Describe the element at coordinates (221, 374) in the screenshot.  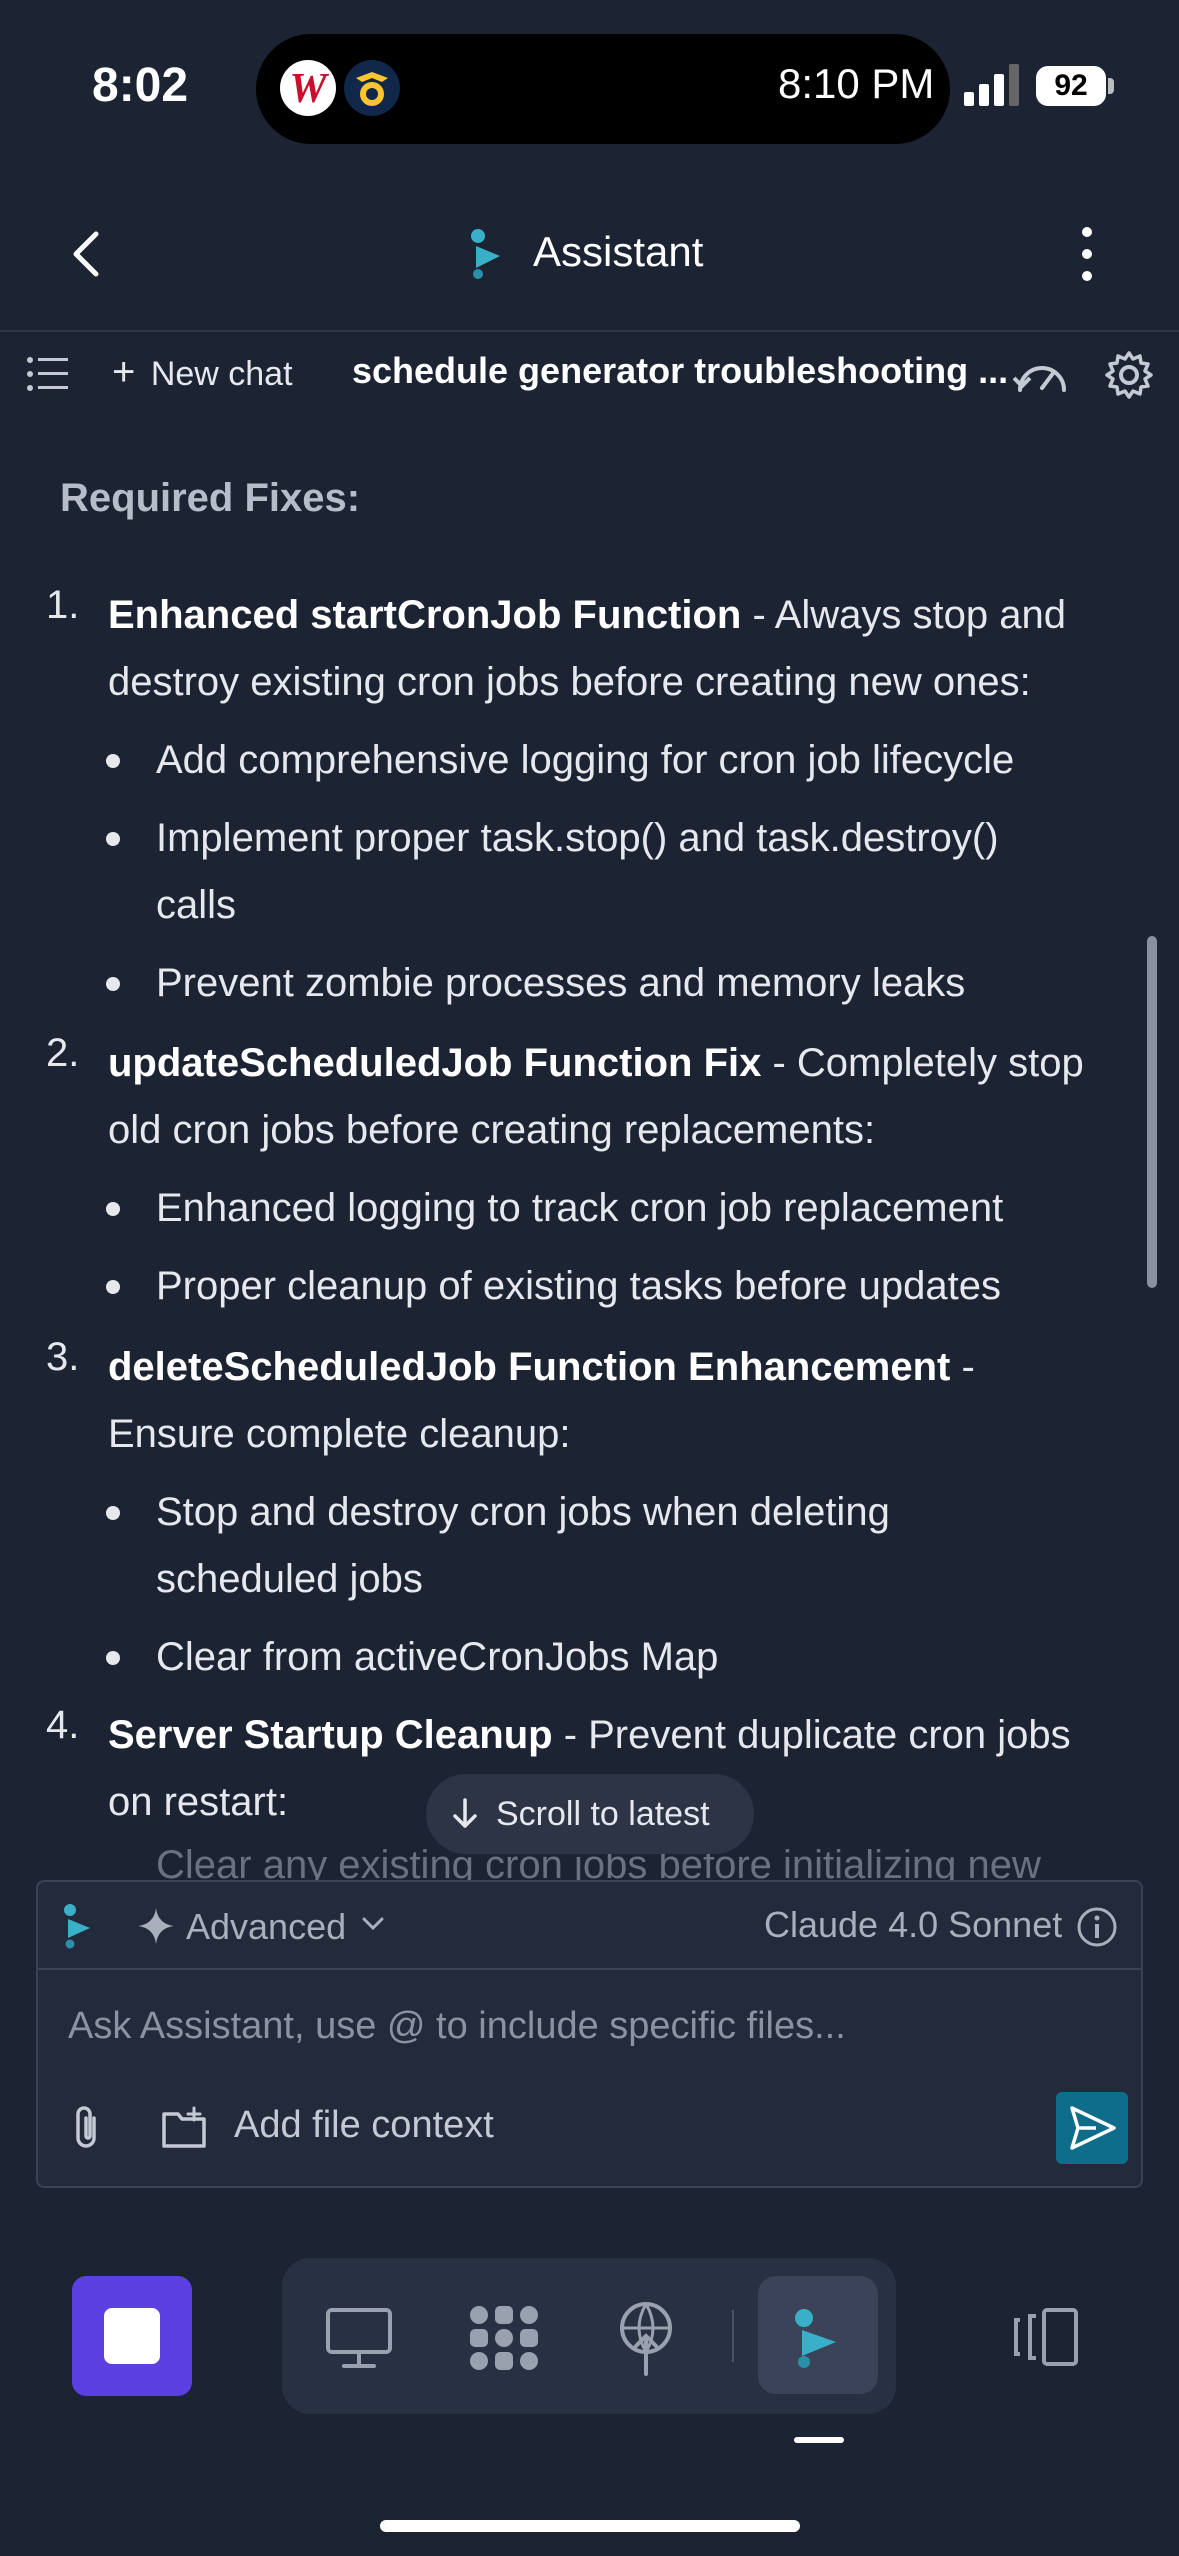
I see `new-chat-label: New chat` at that location.